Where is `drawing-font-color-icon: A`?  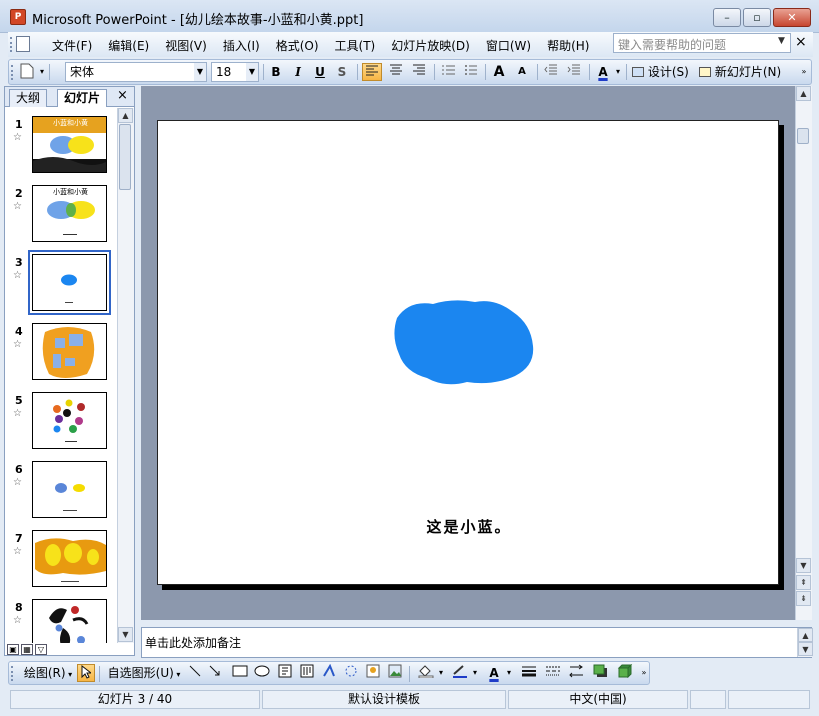 drawing-font-color-icon: A is located at coordinates (494, 673).